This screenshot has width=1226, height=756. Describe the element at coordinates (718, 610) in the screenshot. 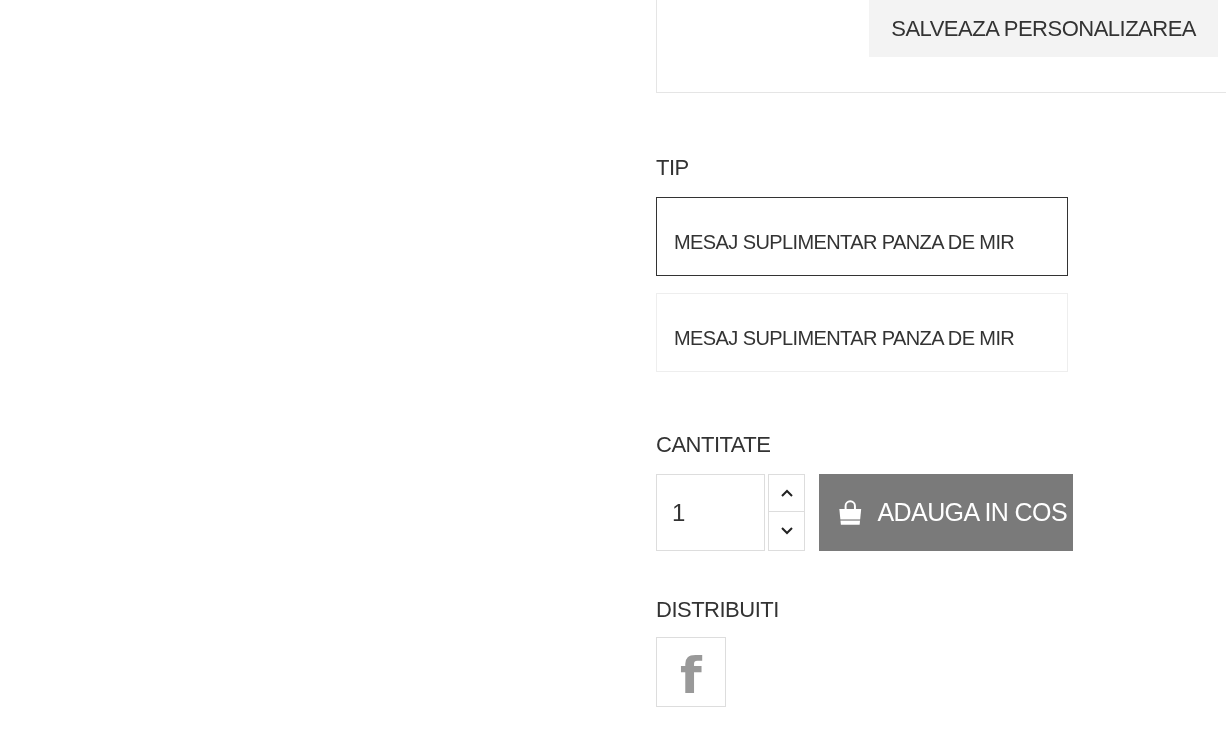

I see `share-label: DISTRIBUITI` at that location.